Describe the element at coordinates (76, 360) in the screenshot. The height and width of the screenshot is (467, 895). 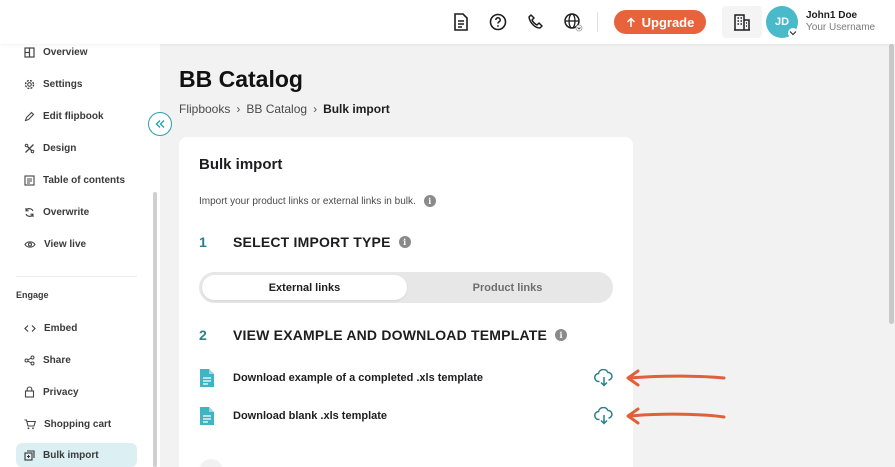
I see `sidebar-item-share: Share` at that location.